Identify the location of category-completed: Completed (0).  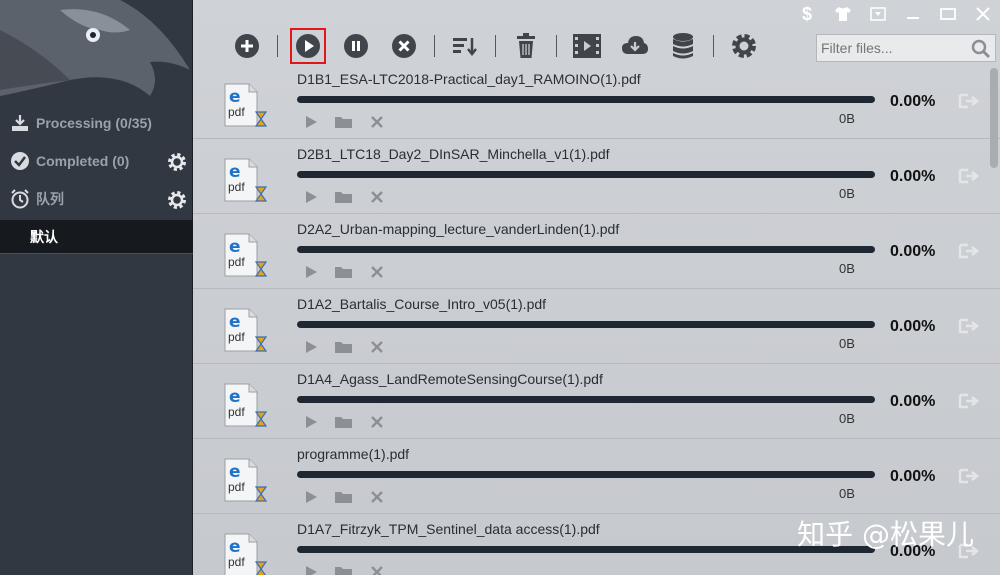
(96, 161).